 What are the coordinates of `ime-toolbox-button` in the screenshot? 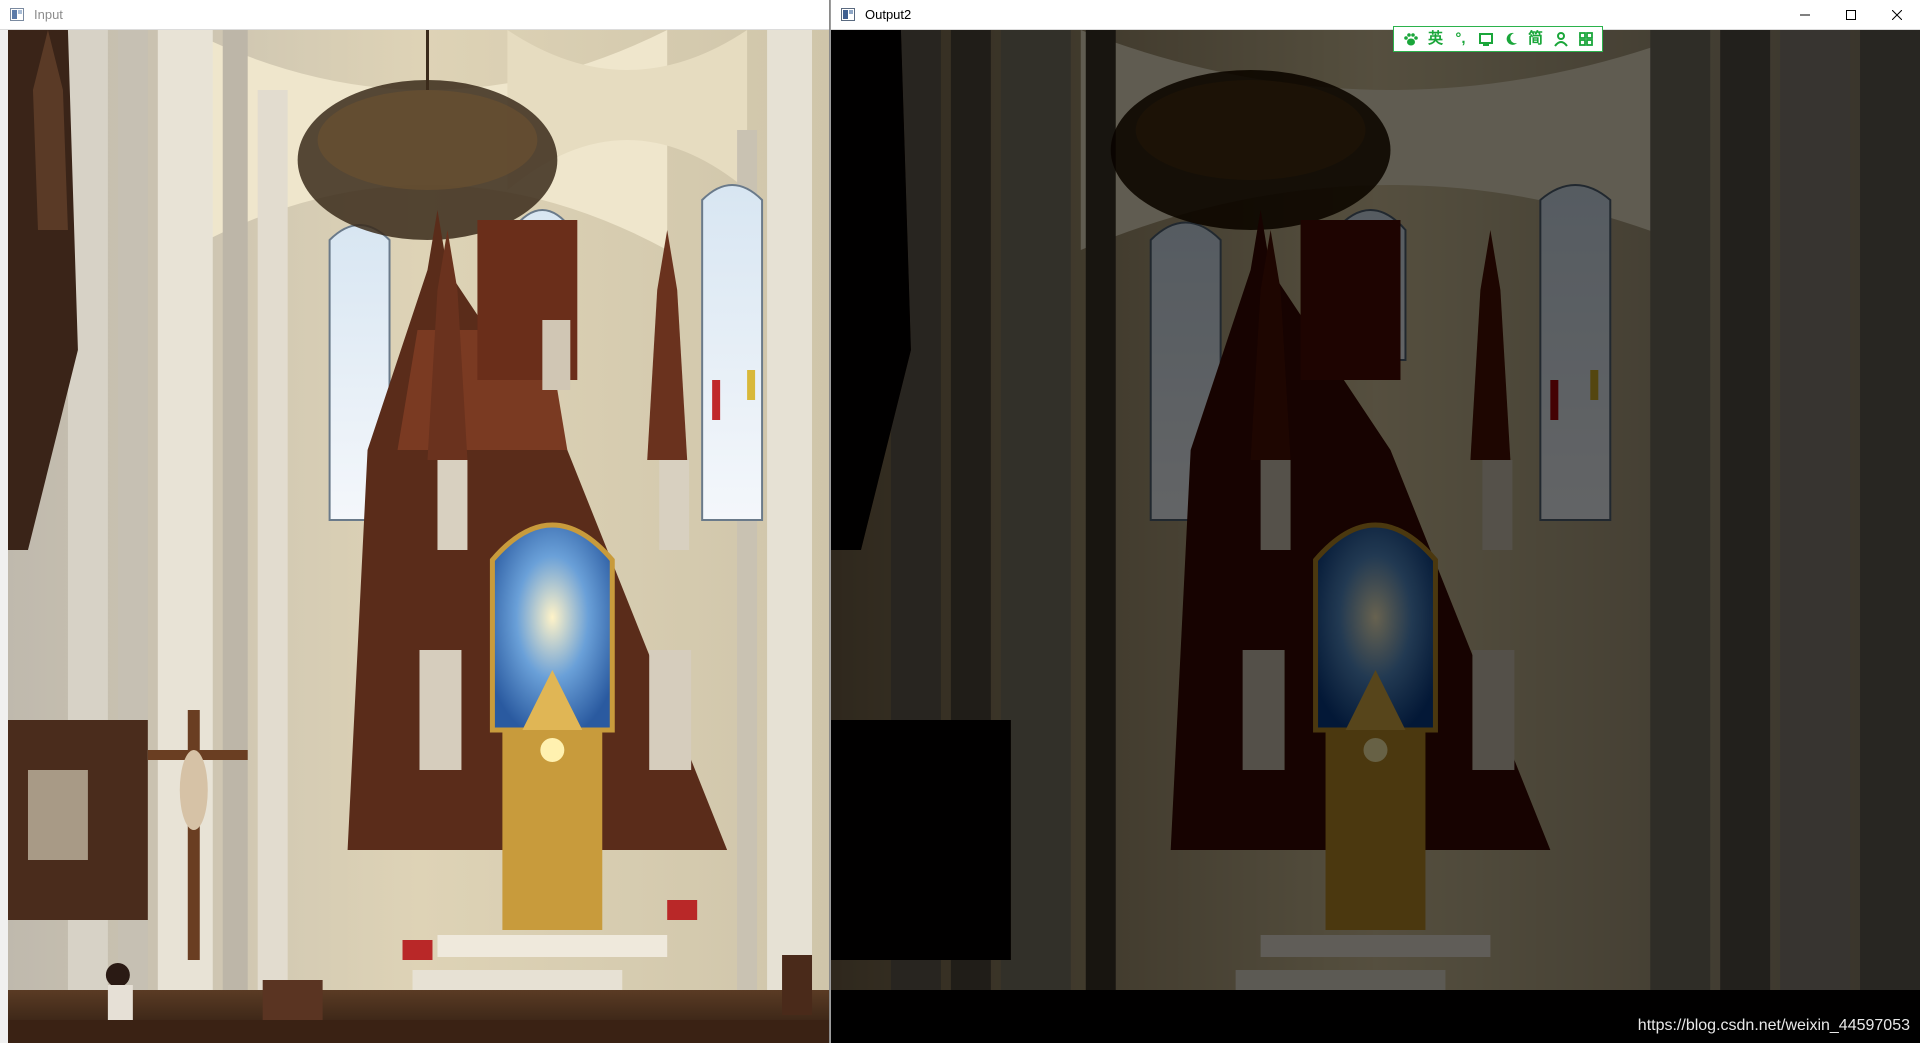 It's located at (1586, 39).